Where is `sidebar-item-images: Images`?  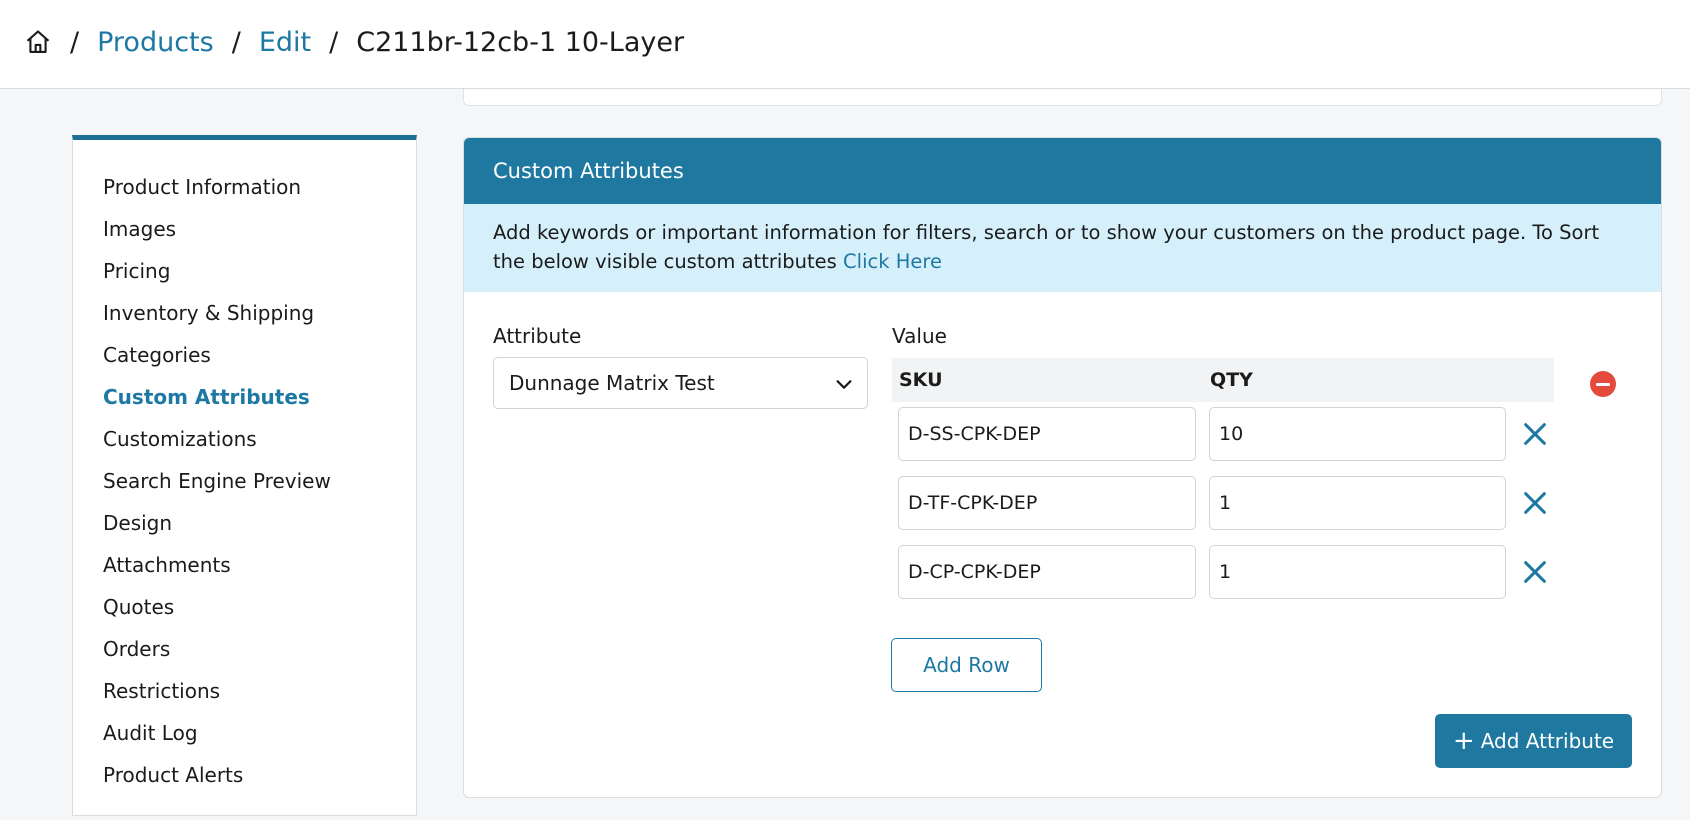
sidebar-item-images: Images is located at coordinates (244, 229).